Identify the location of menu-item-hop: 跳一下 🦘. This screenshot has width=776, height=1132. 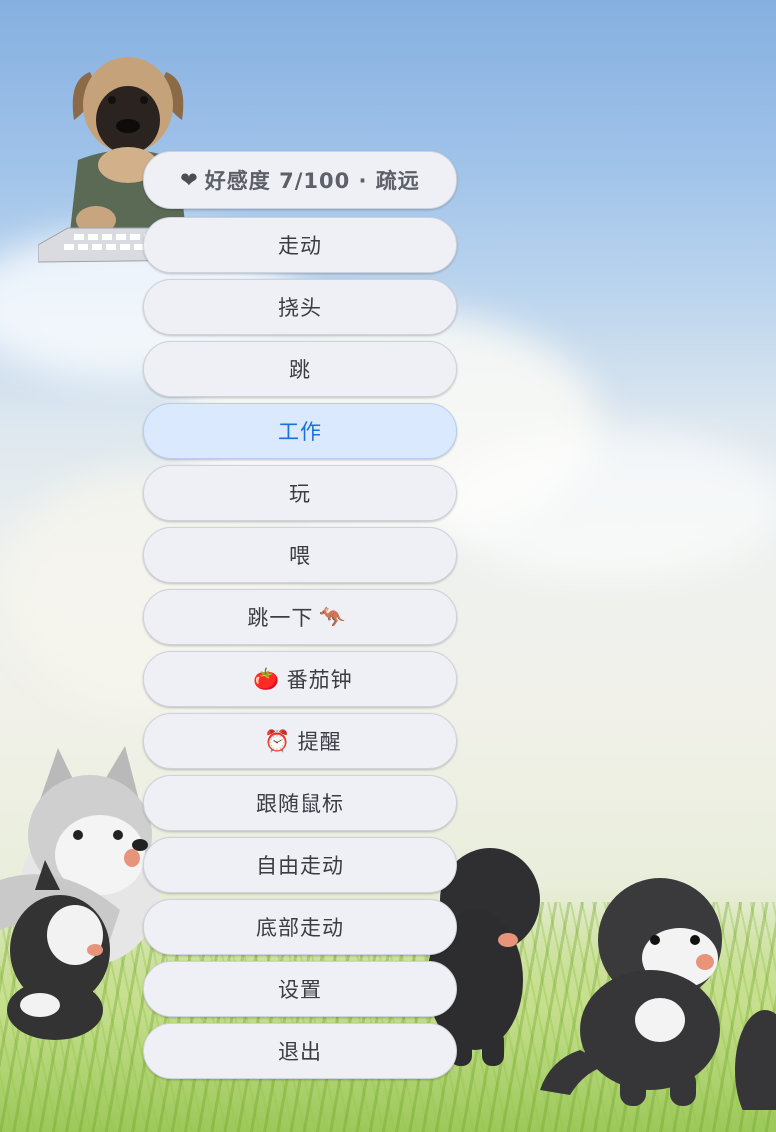
(300, 617).